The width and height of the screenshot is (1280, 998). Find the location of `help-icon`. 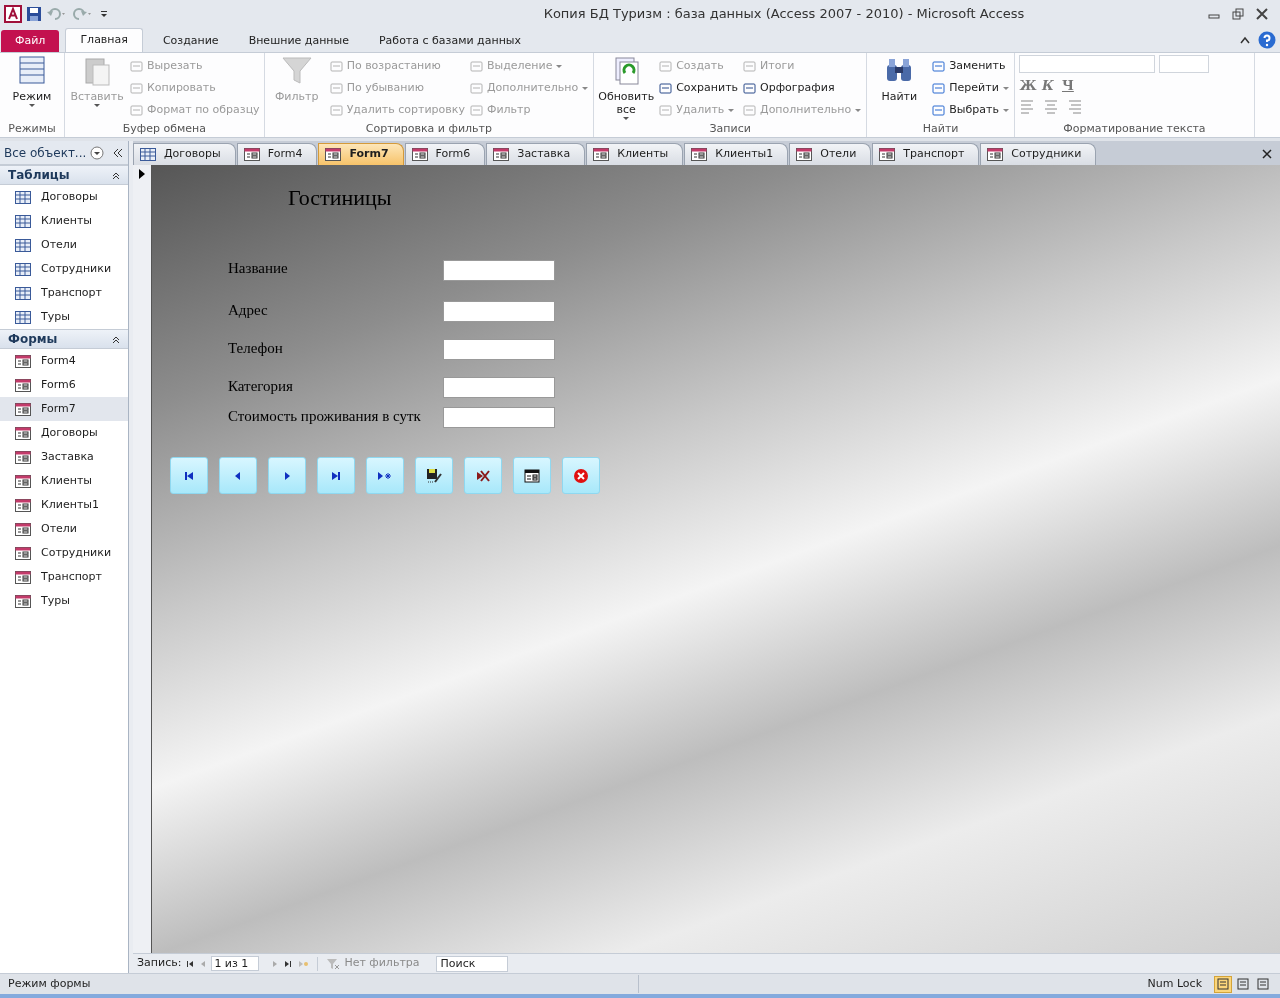

help-icon is located at coordinates (1267, 40).